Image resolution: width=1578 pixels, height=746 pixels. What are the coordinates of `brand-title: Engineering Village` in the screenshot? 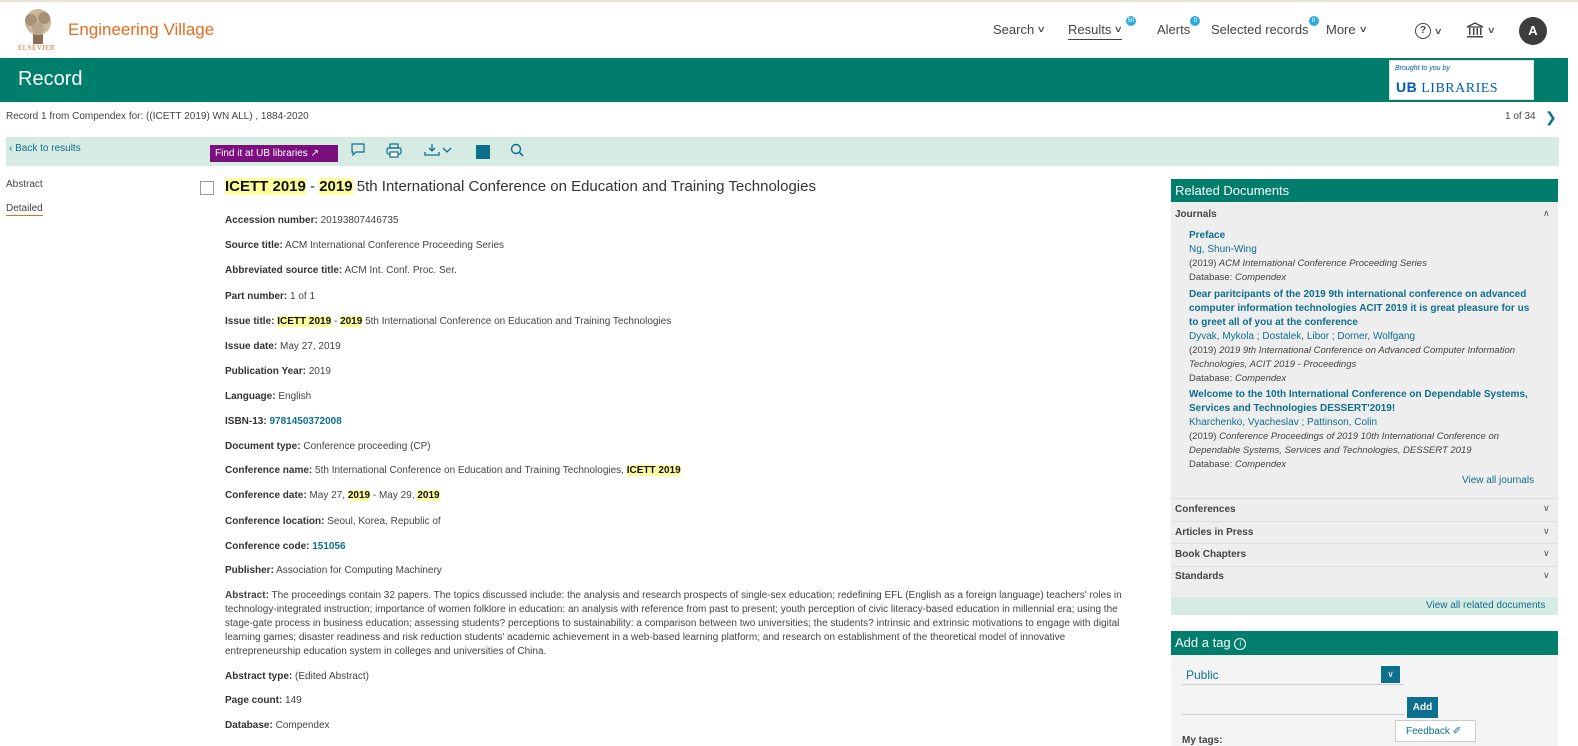 It's located at (141, 30).